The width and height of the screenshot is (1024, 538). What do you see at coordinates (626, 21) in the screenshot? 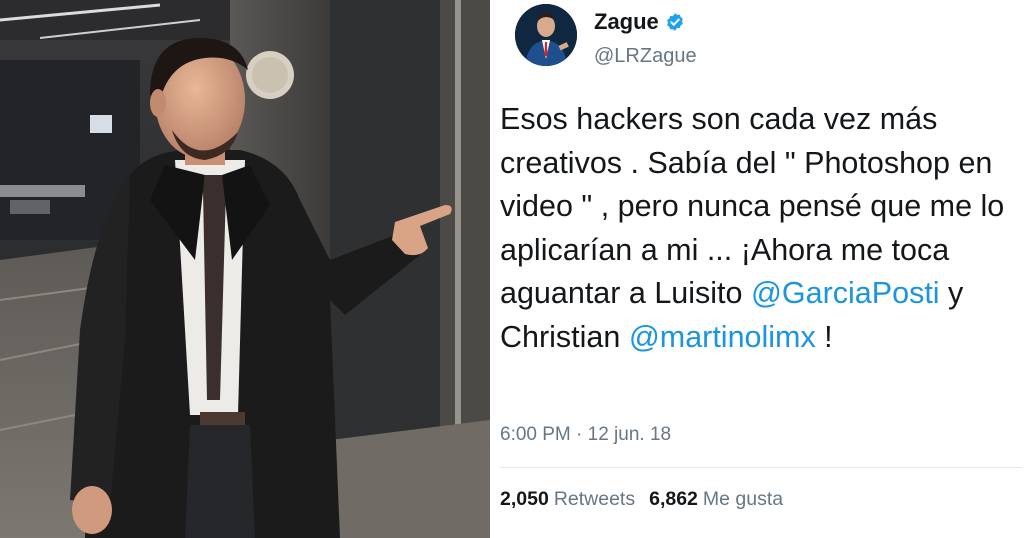
I see `display-name-text: Zague` at bounding box center [626, 21].